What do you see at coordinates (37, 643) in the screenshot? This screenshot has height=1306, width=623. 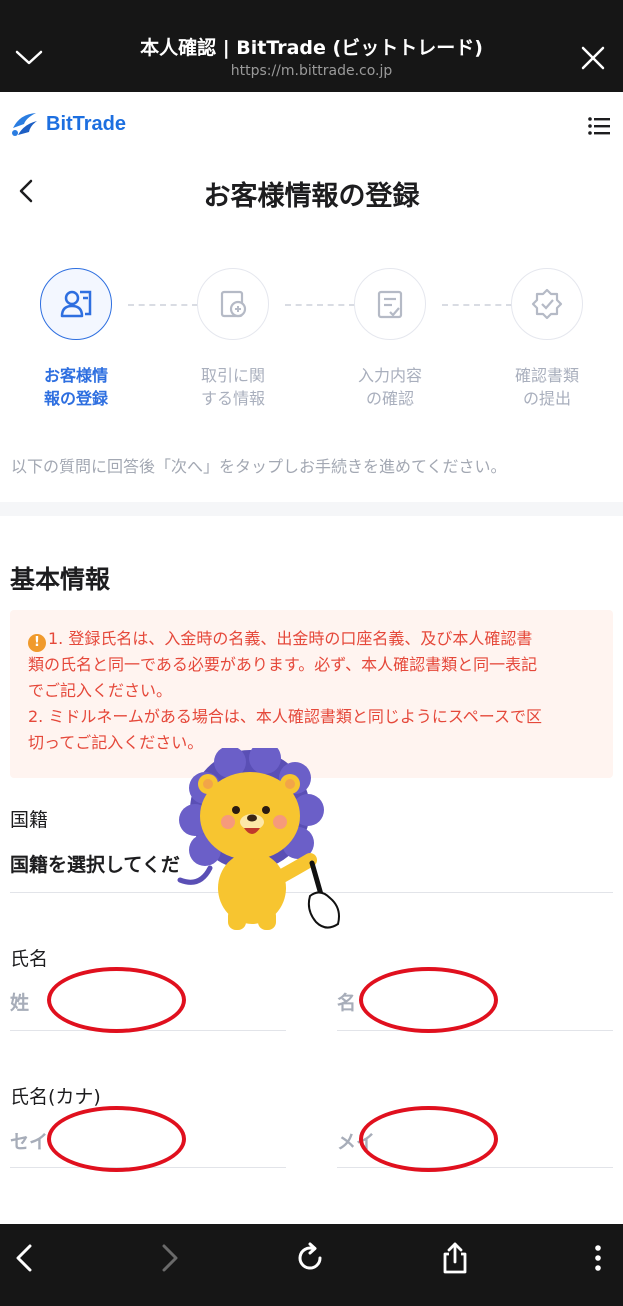 I see `warning-icon: !` at bounding box center [37, 643].